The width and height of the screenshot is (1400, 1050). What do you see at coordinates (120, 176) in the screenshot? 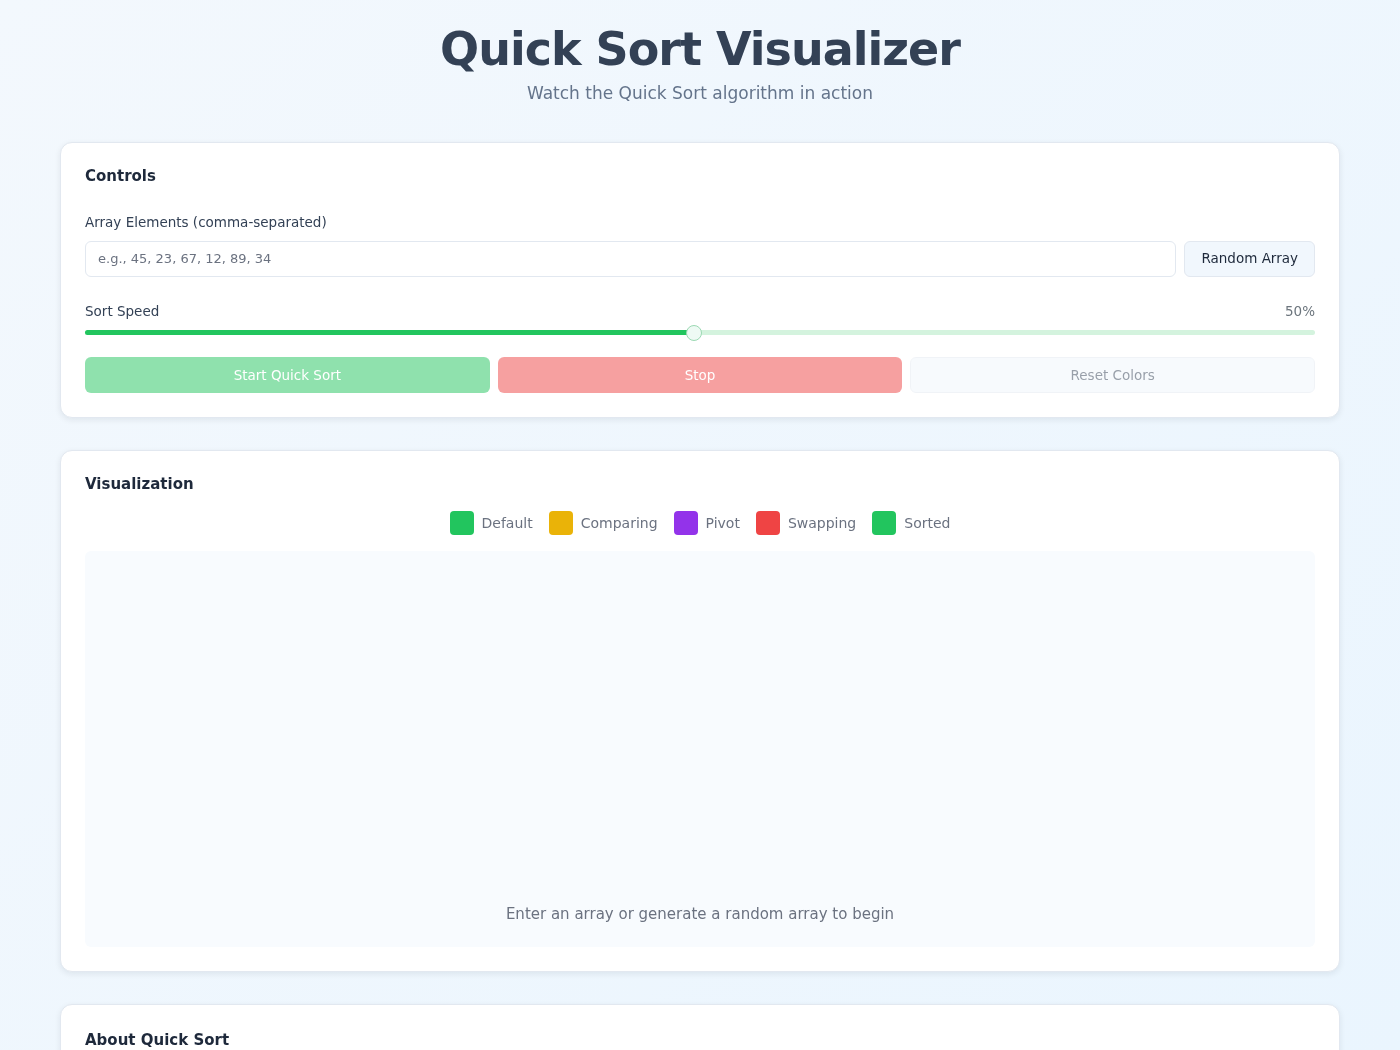
I see `card-title: Controls` at bounding box center [120, 176].